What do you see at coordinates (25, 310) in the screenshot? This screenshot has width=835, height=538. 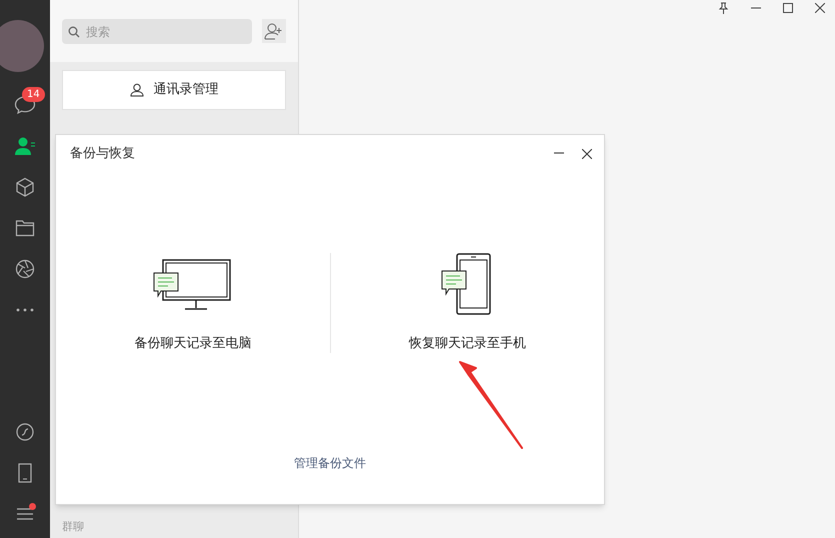 I see `more-icon` at bounding box center [25, 310].